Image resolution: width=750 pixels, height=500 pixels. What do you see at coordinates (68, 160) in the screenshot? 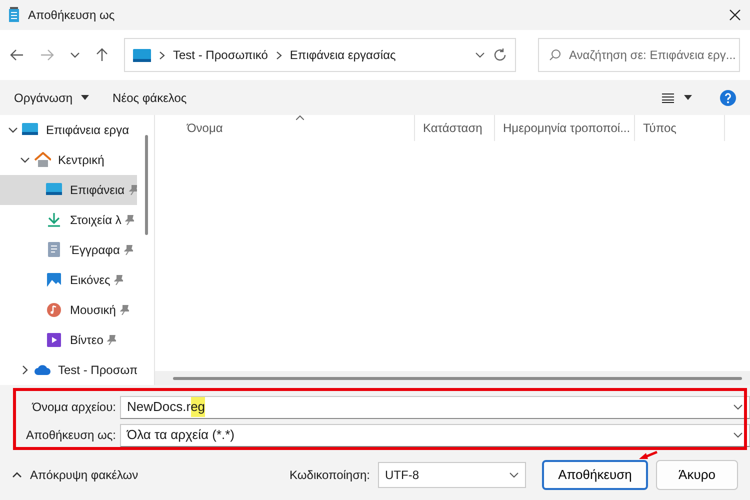
I see `sidebar-item: Κεντρική` at bounding box center [68, 160].